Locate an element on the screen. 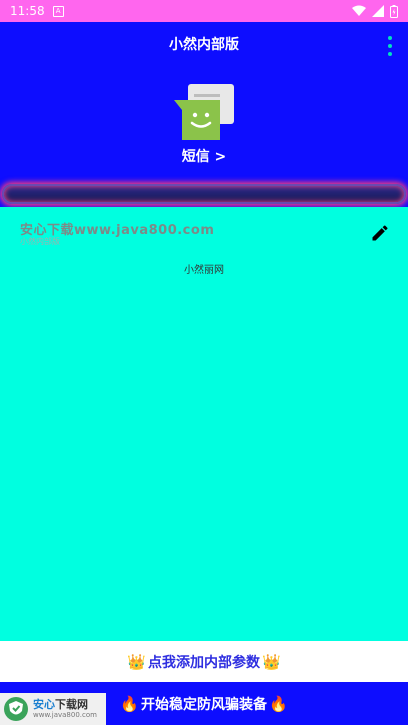  badge-url: www.java800.com is located at coordinates (65, 715).